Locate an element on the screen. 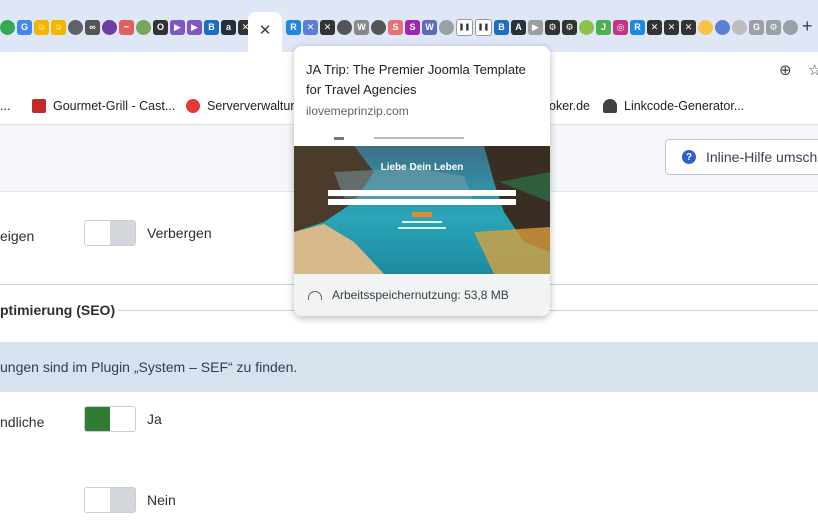 The image size is (818, 530). bookmark-item: Serververwaltung is located at coordinates (245, 106).